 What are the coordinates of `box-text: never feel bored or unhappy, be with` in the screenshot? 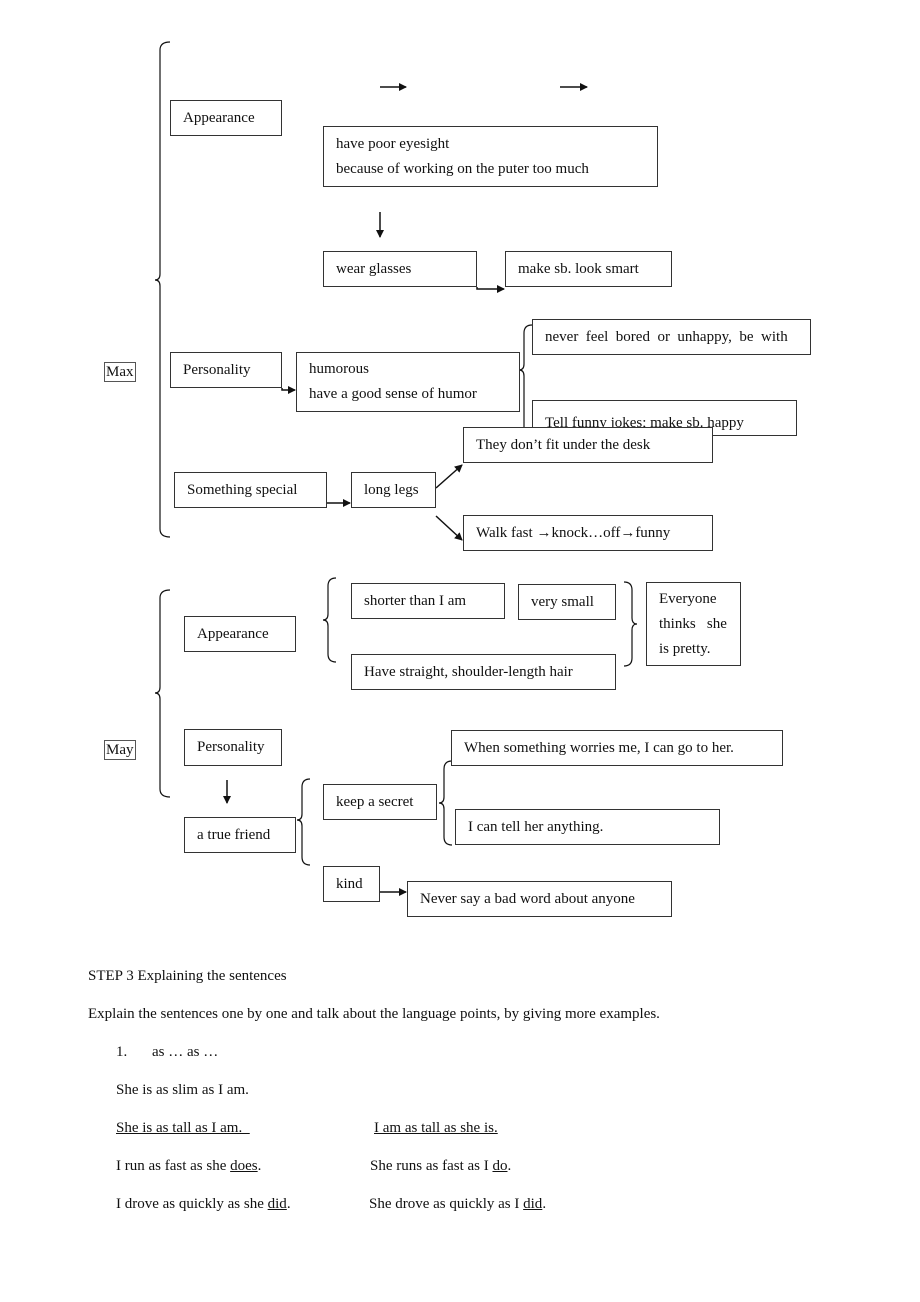 It's located at (666, 336).